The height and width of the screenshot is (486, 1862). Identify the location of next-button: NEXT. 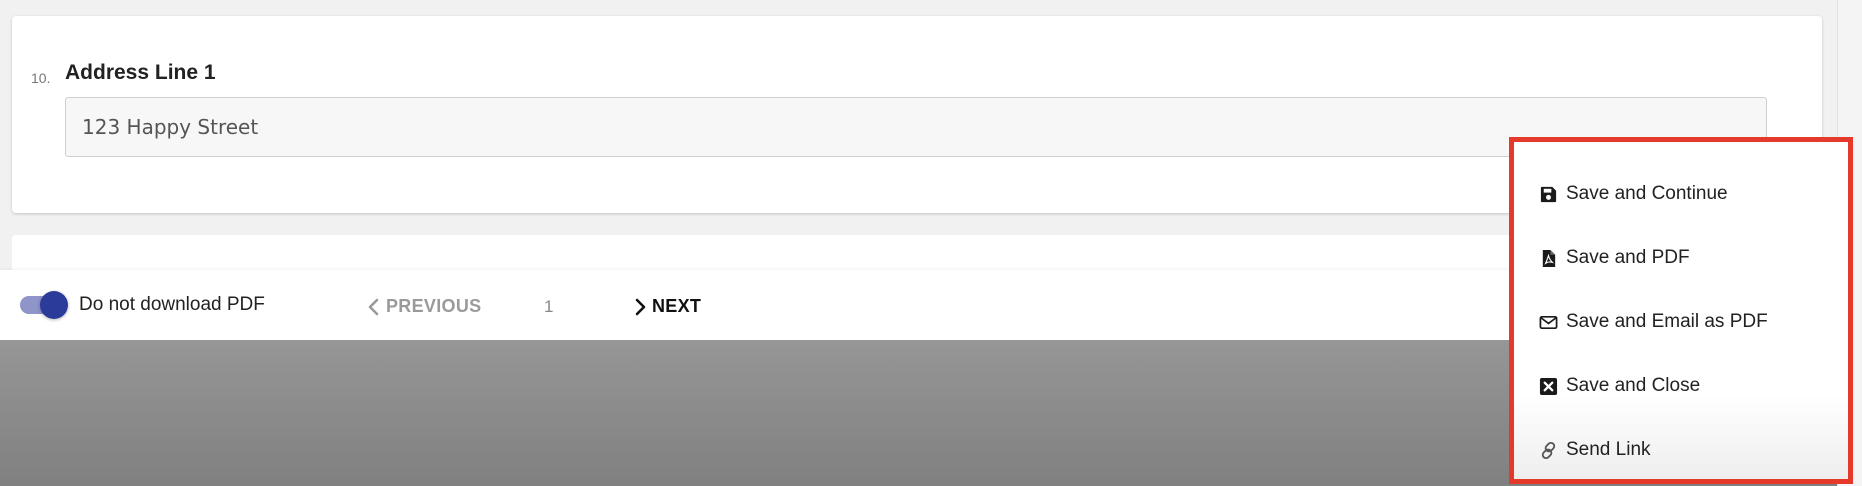
(667, 306).